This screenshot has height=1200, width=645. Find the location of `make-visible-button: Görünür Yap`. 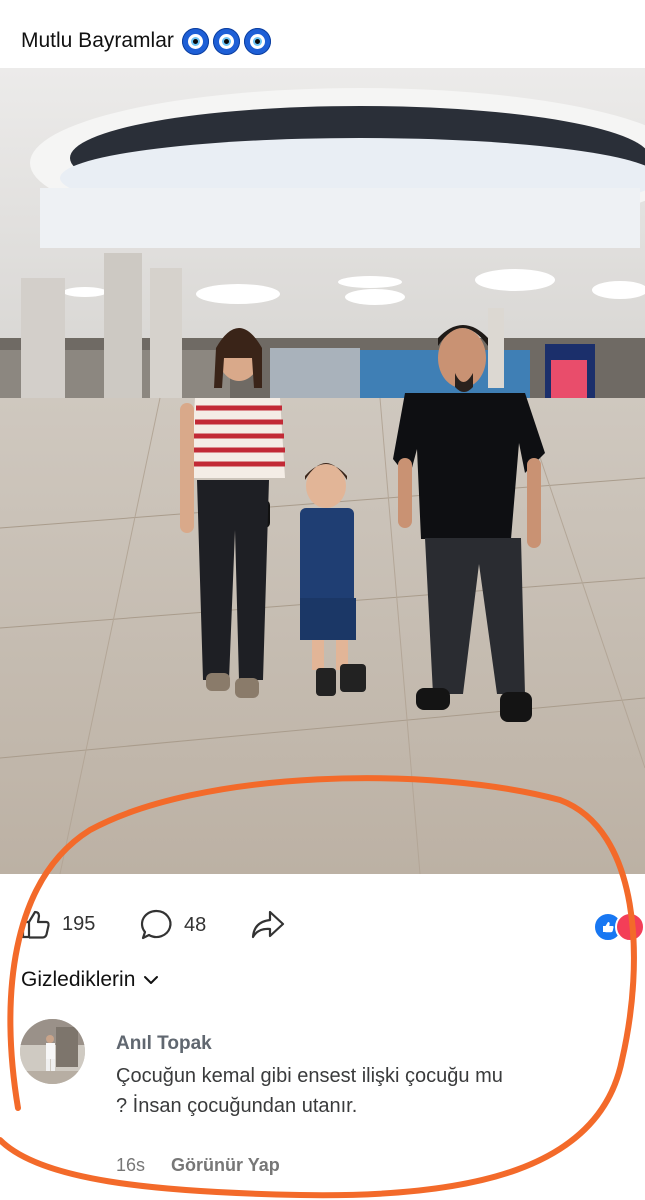

make-visible-button: Görünür Yap is located at coordinates (225, 1165).